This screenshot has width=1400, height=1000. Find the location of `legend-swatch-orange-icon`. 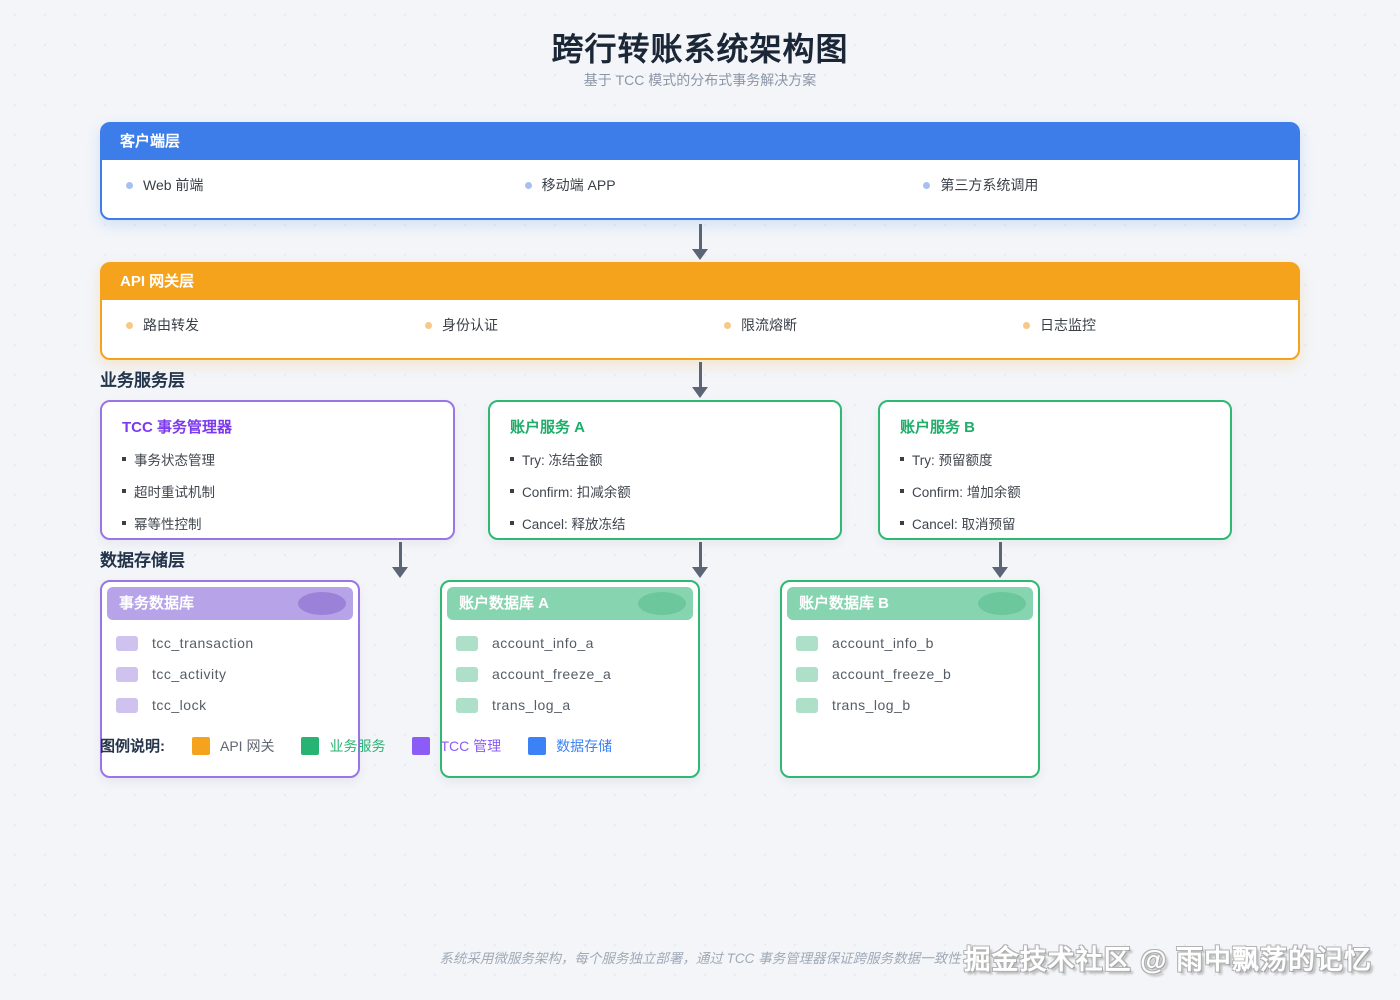

legend-swatch-orange-icon is located at coordinates (201, 745).